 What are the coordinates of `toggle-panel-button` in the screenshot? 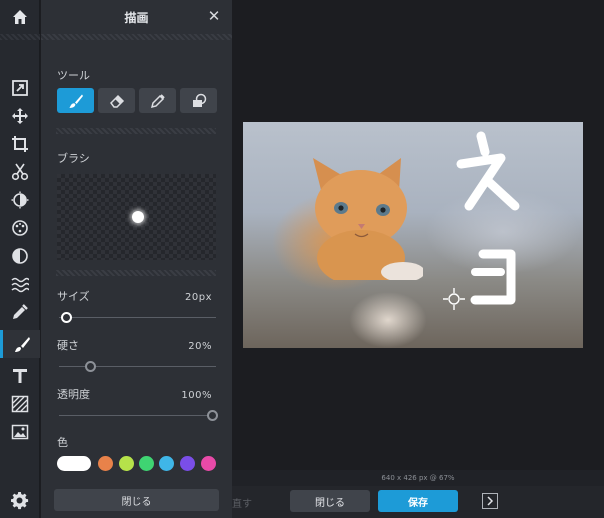 It's located at (490, 501).